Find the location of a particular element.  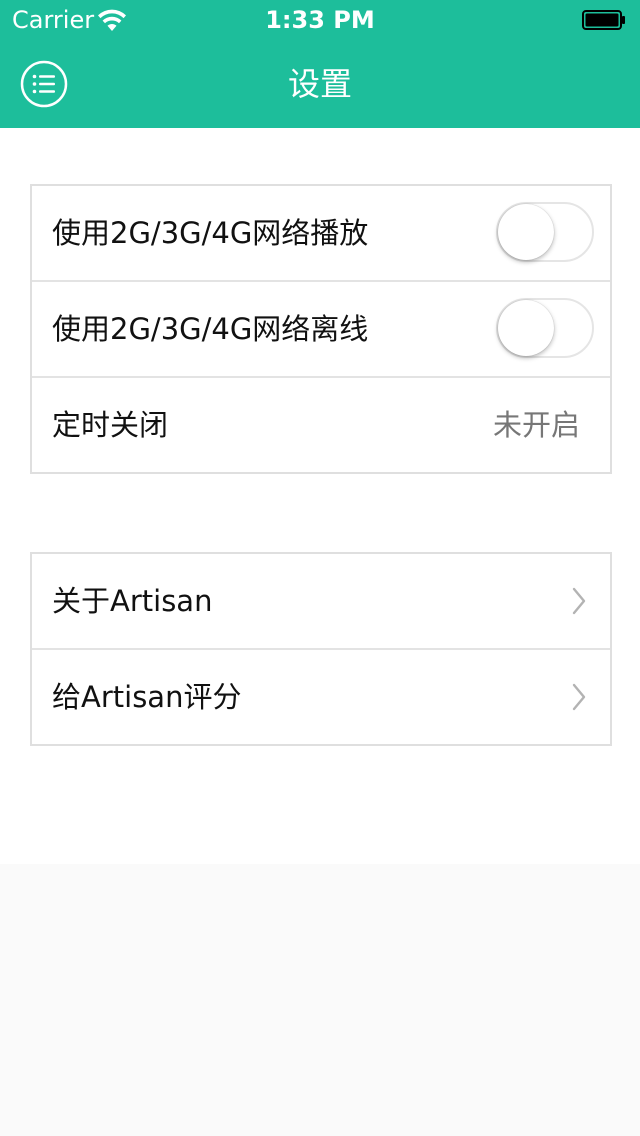

navigation-bar: 设置 is located at coordinates (320, 84).